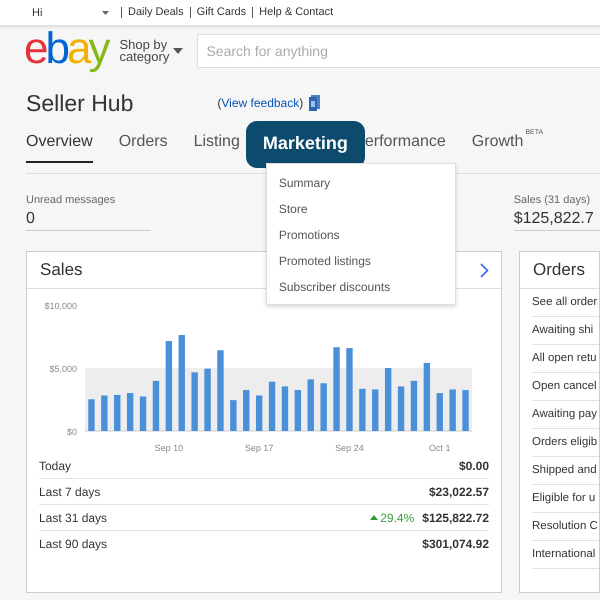  What do you see at coordinates (484, 270) in the screenshot?
I see `chevron-right-icon` at bounding box center [484, 270].